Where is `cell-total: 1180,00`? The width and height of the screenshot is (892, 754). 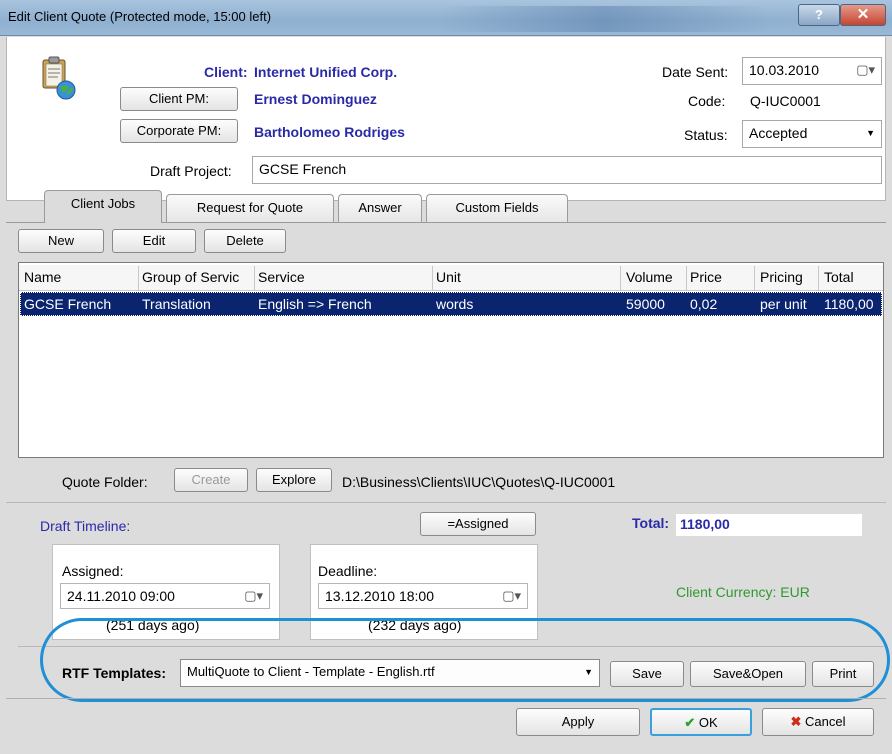
cell-total: 1180,00 is located at coordinates (849, 304).